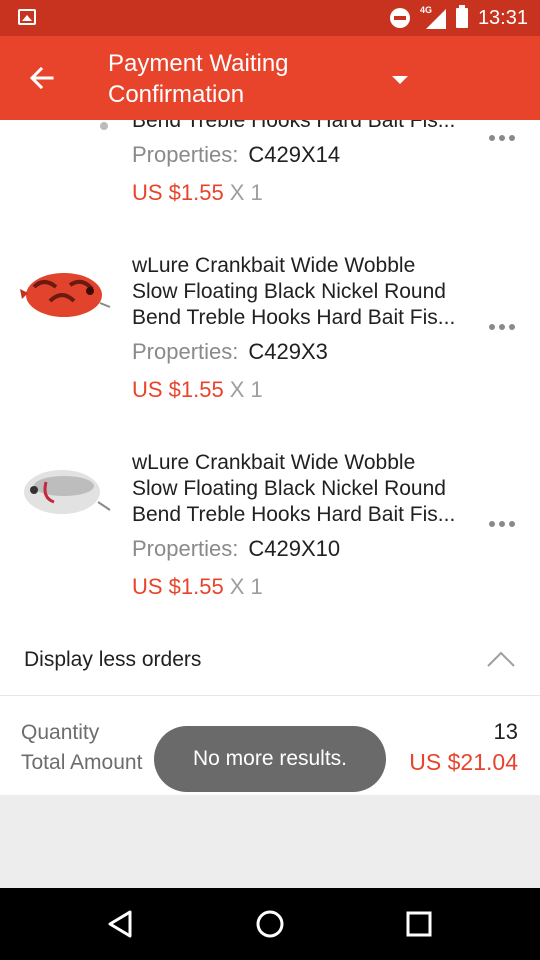 This screenshot has width=540, height=960. I want to click on red-crankbait-lure-image, so click(66, 293).